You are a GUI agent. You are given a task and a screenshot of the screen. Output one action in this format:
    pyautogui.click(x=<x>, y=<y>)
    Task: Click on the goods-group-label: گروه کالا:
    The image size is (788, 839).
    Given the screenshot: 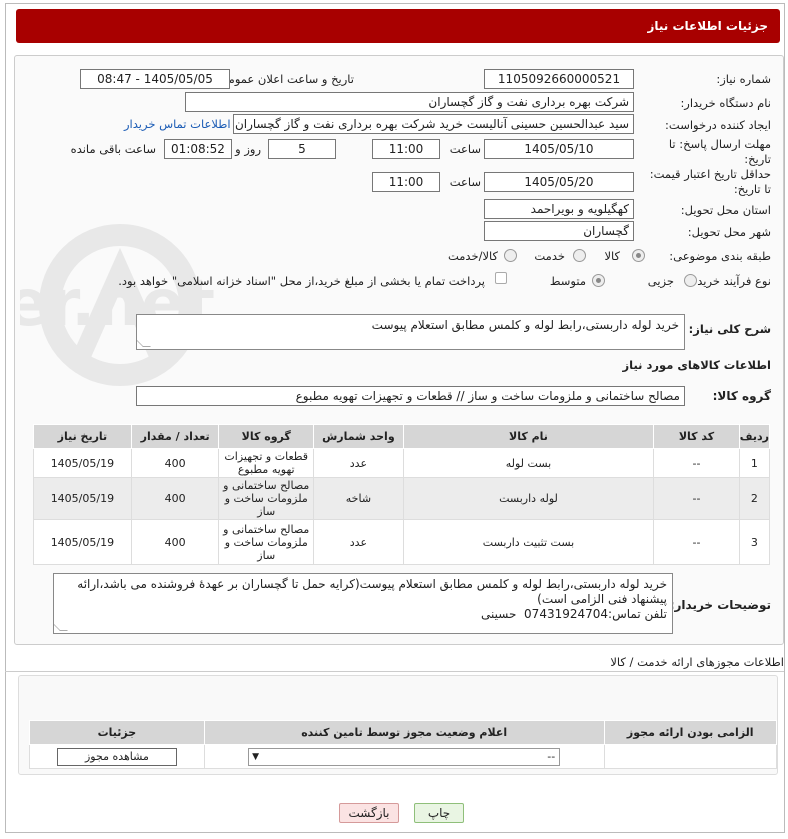 What is the action you would take?
    pyautogui.click(x=741, y=396)
    